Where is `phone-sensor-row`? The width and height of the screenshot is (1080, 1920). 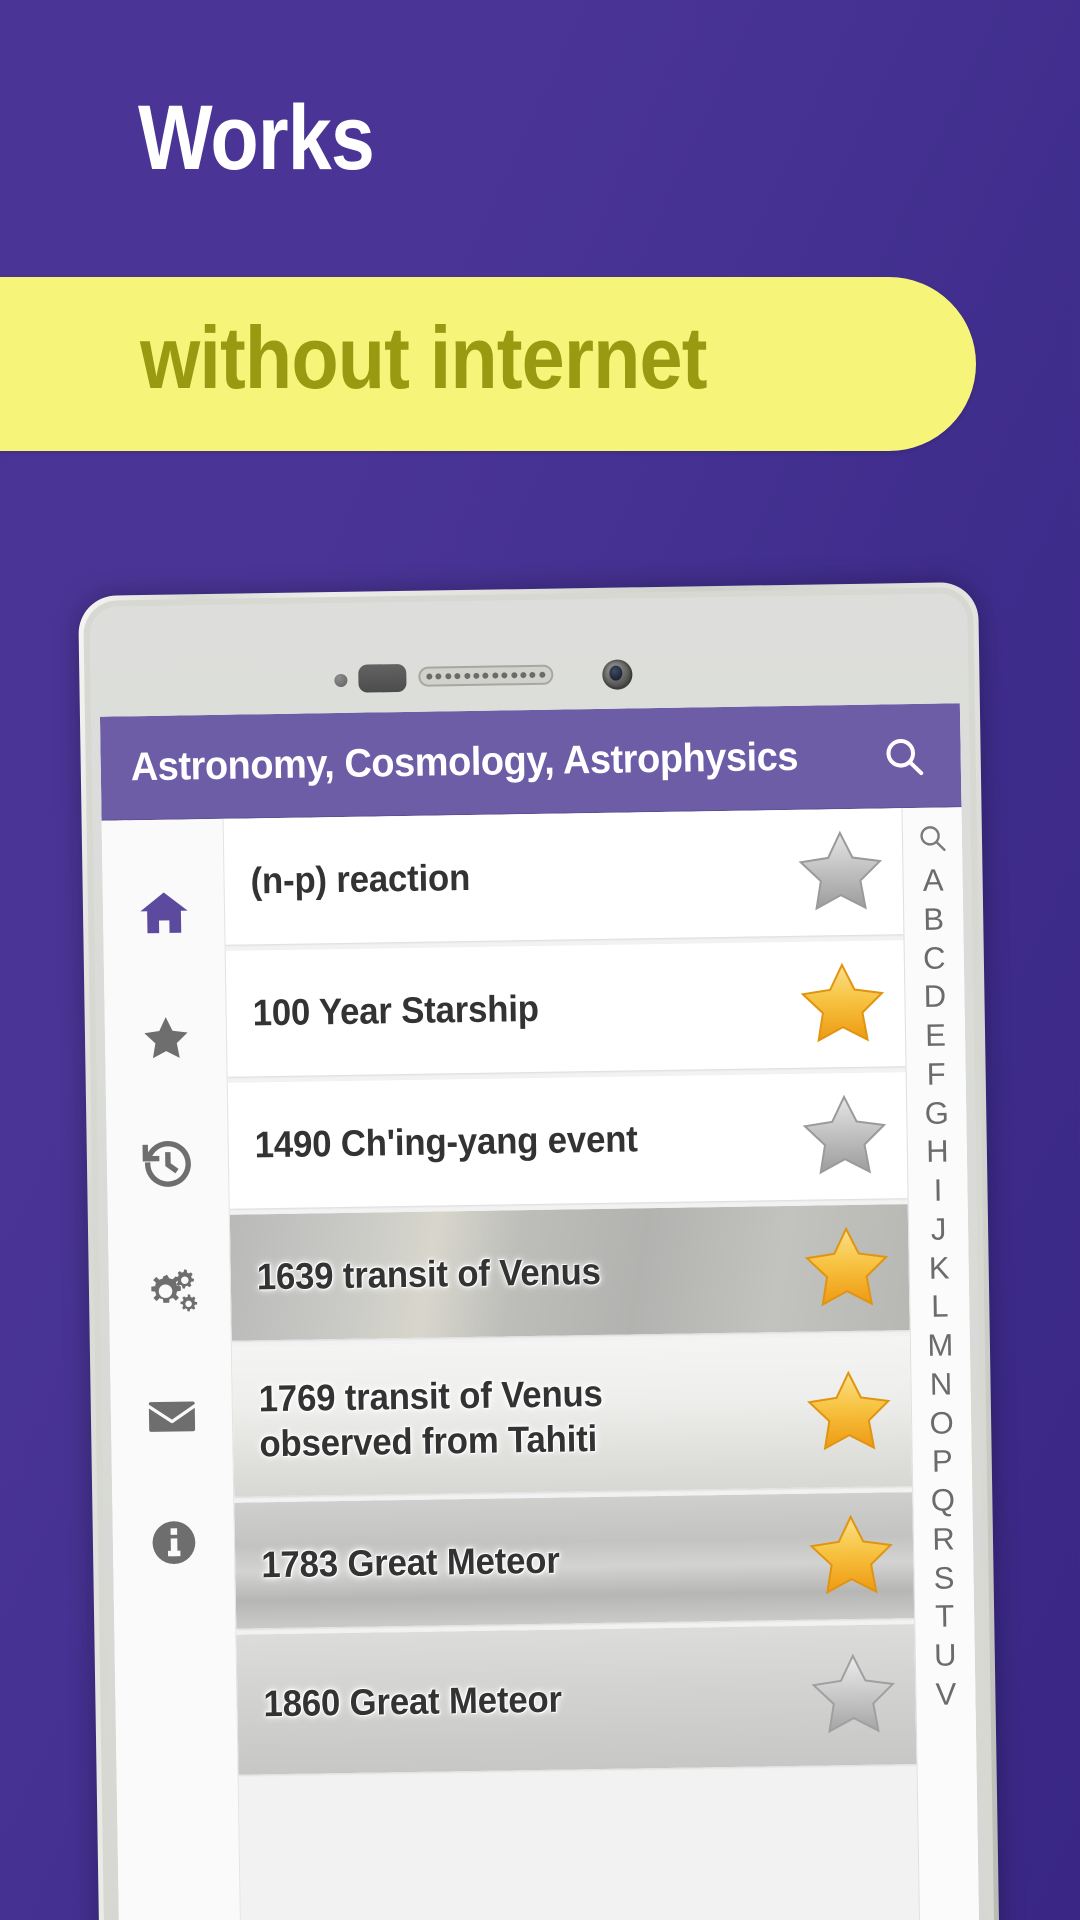 phone-sensor-row is located at coordinates (529, 674).